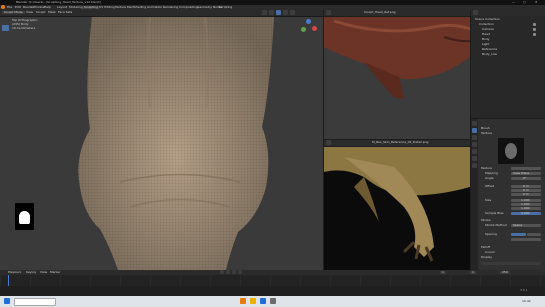 The image size is (545, 307). Describe the element at coordinates (5, 36) in the screenshot. I see `draw-sharp-icon` at that location.